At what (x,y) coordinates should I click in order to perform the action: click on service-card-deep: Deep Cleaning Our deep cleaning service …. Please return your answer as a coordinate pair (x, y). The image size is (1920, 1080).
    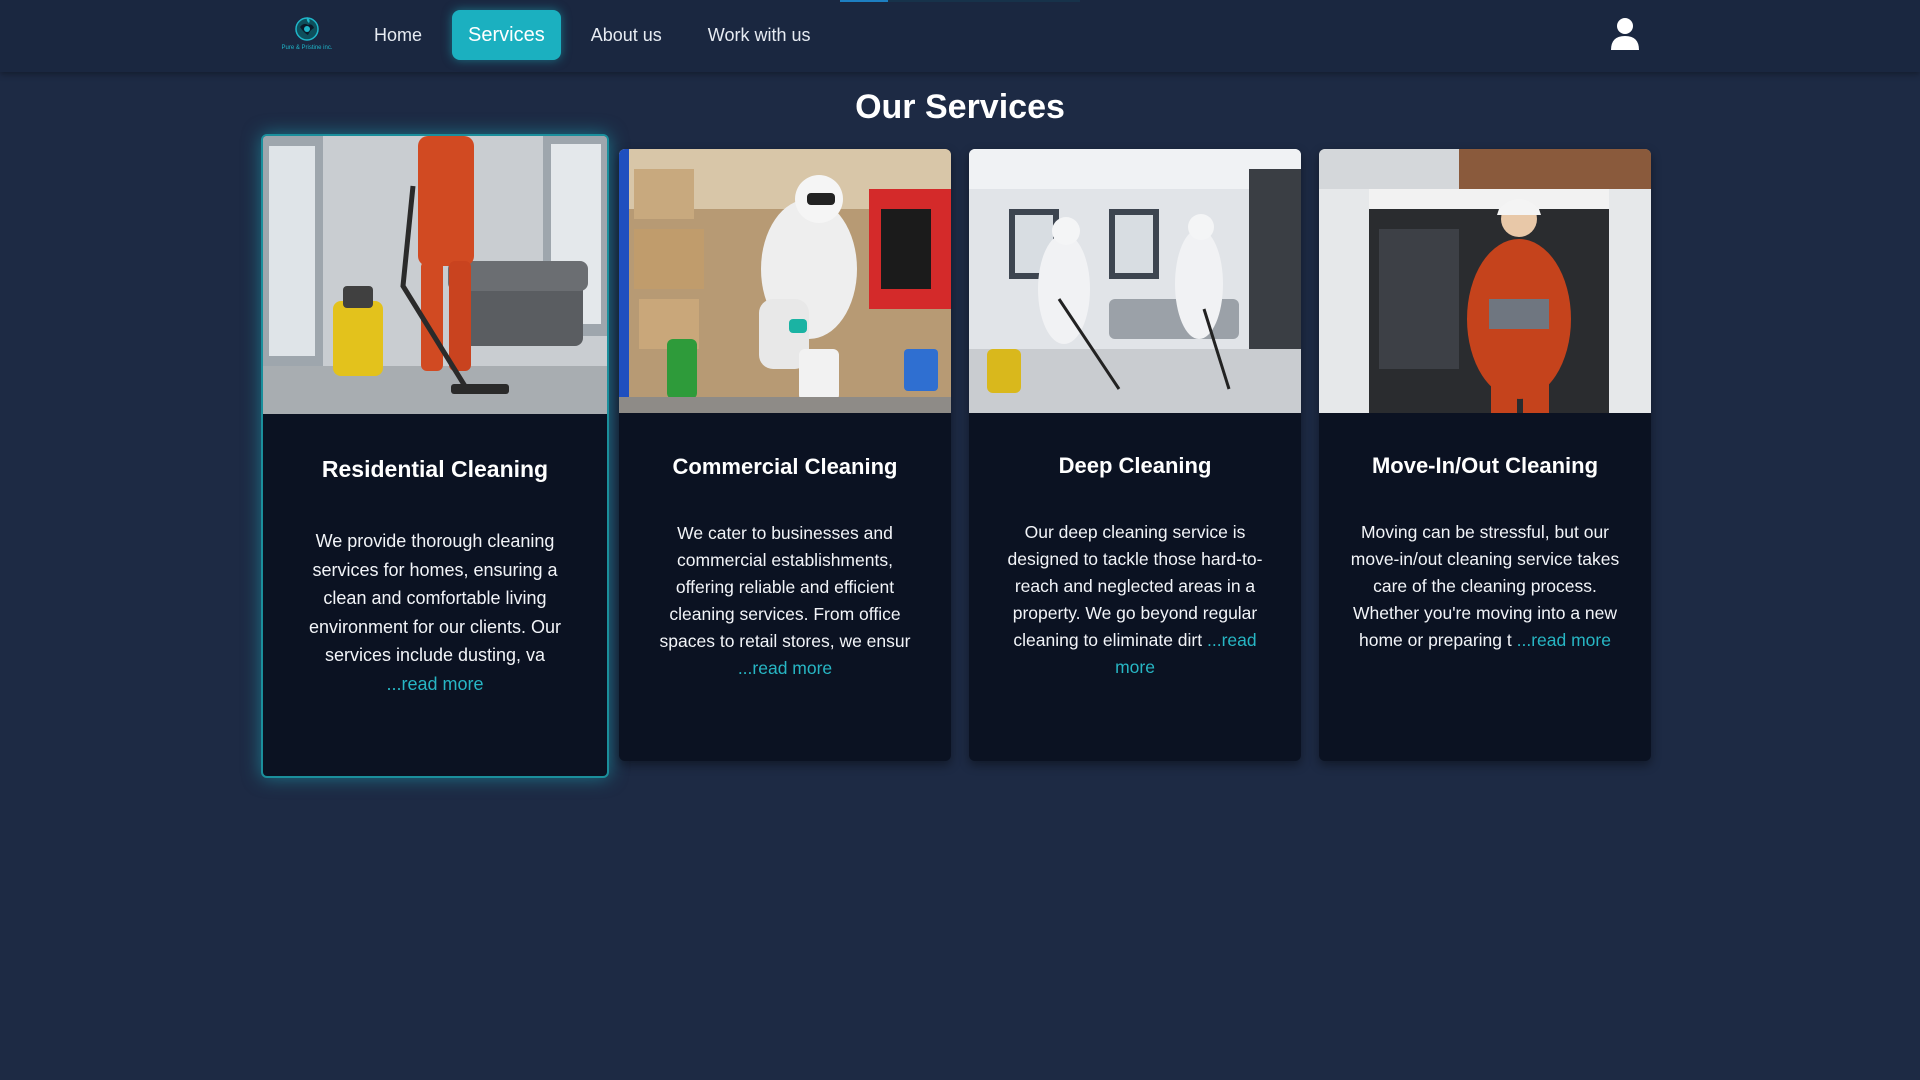
    Looking at the image, I should click on (1135, 455).